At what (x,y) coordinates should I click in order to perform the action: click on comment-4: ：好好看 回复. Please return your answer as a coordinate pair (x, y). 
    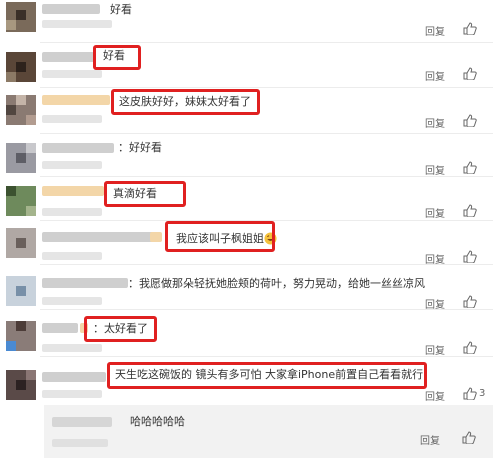
    Looking at the image, I should click on (249, 155).